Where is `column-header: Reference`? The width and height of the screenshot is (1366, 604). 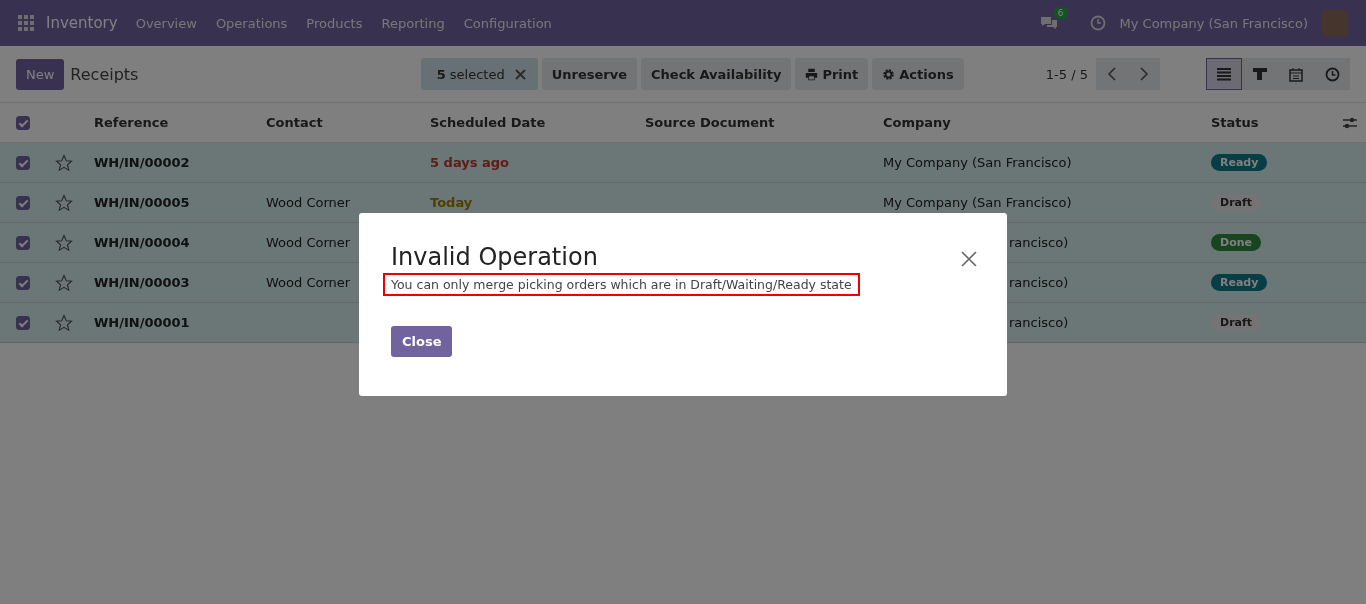
column-header: Reference is located at coordinates (180, 122).